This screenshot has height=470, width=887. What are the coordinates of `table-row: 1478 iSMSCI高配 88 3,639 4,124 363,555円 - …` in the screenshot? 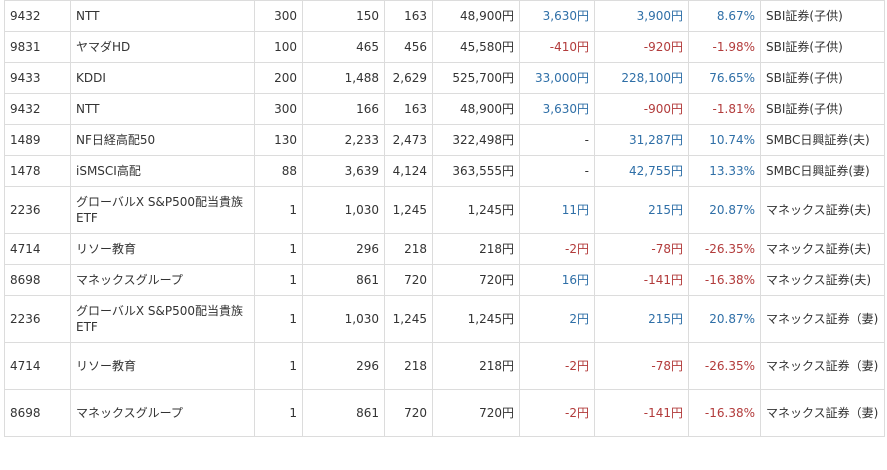 It's located at (444, 171).